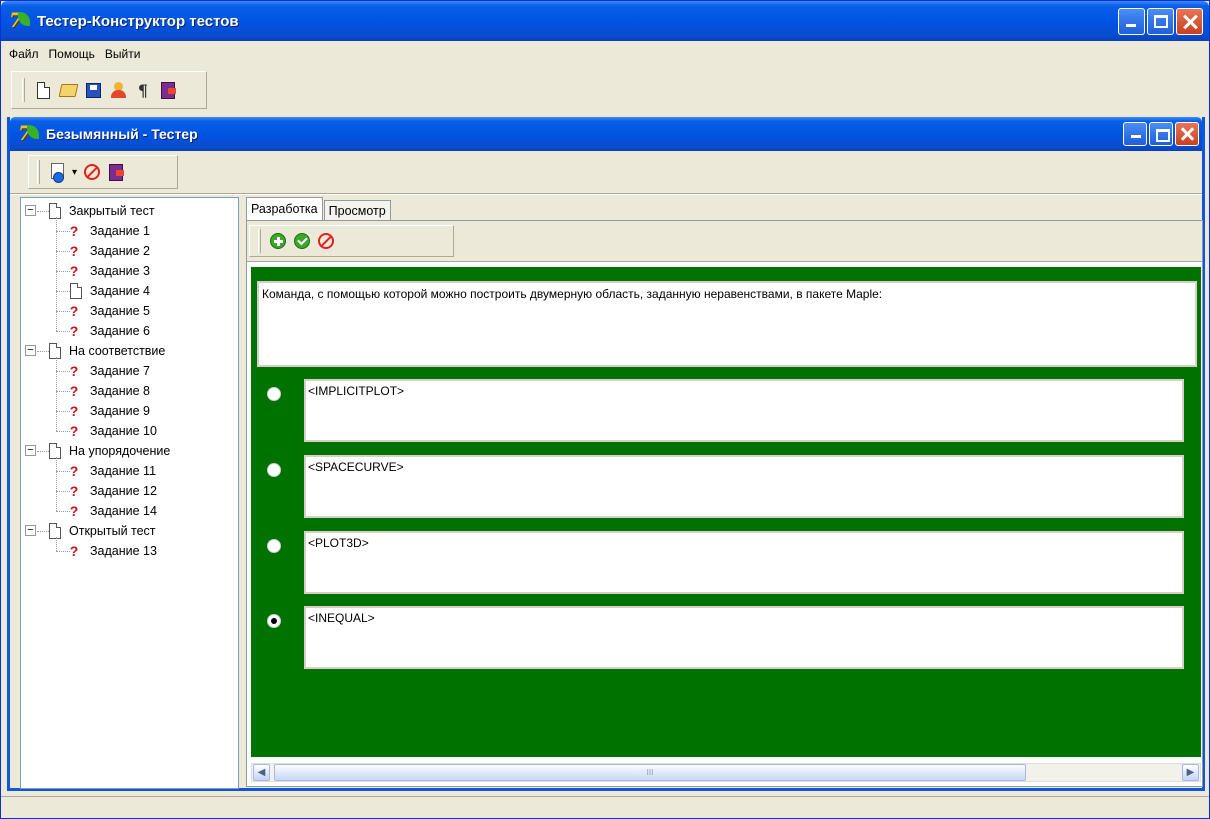 The height and width of the screenshot is (819, 1210). What do you see at coordinates (326, 241) in the screenshot?
I see `delete-answer-button` at bounding box center [326, 241].